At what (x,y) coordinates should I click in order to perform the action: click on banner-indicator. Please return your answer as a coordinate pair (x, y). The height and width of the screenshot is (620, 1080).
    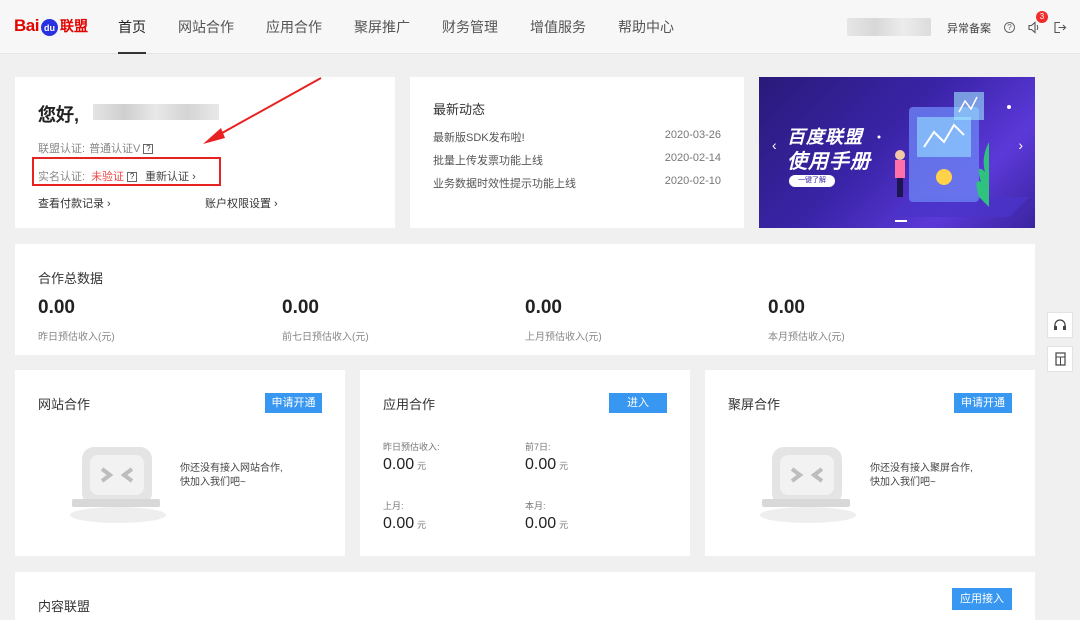
    Looking at the image, I should click on (901, 221).